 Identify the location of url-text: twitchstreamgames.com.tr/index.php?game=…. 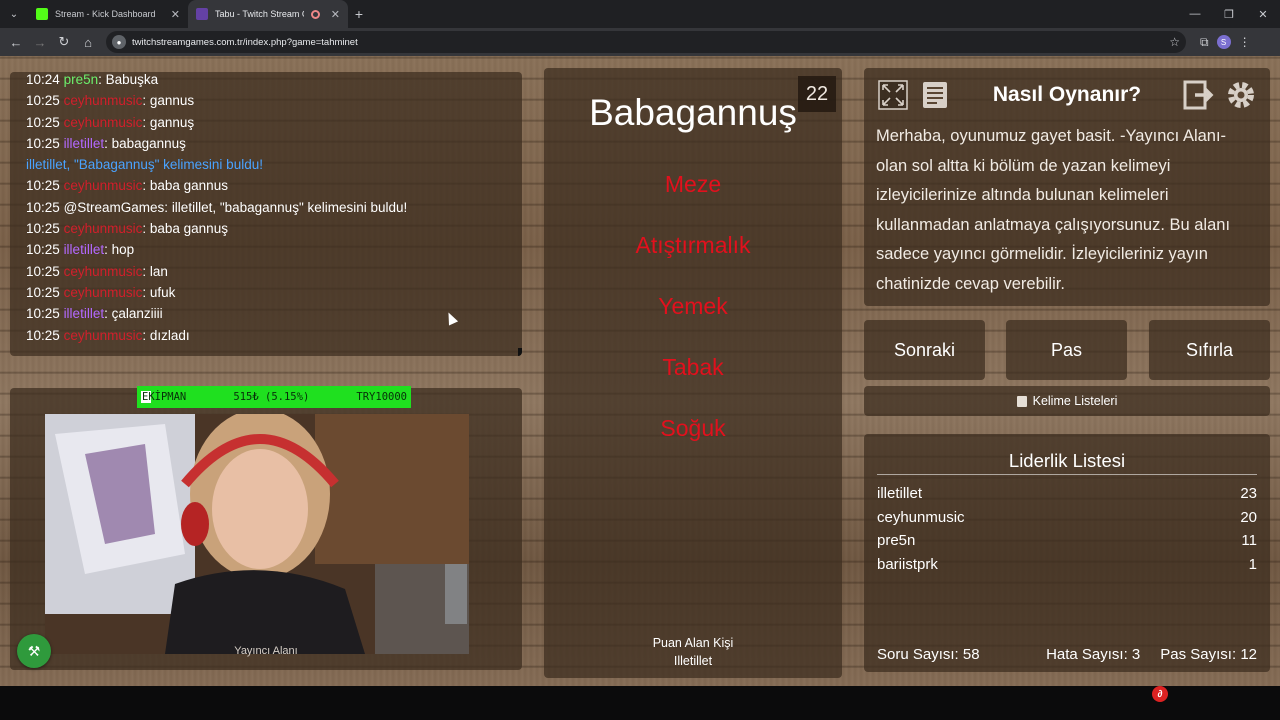
(245, 42).